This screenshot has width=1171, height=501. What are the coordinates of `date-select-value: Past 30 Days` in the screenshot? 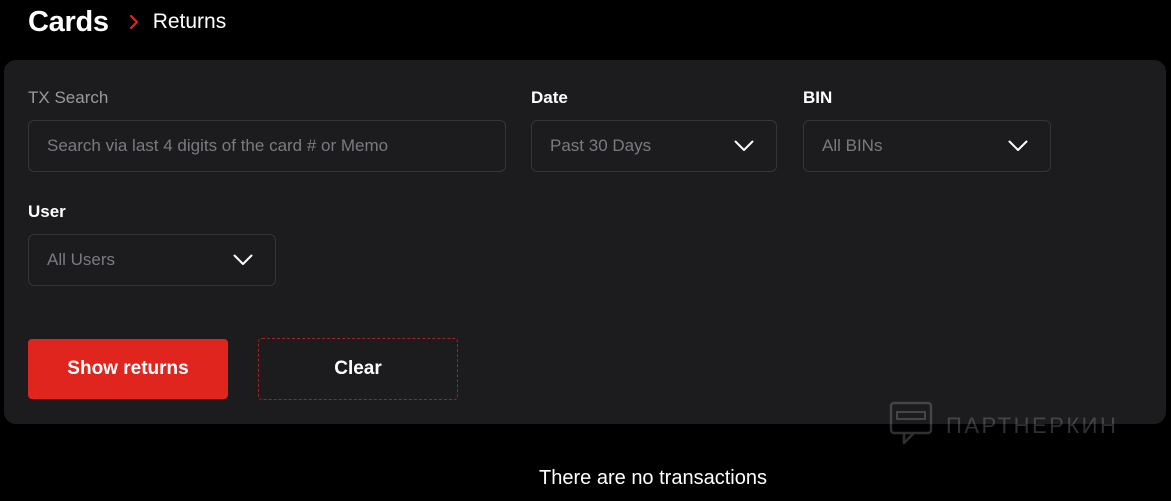 It's located at (601, 145).